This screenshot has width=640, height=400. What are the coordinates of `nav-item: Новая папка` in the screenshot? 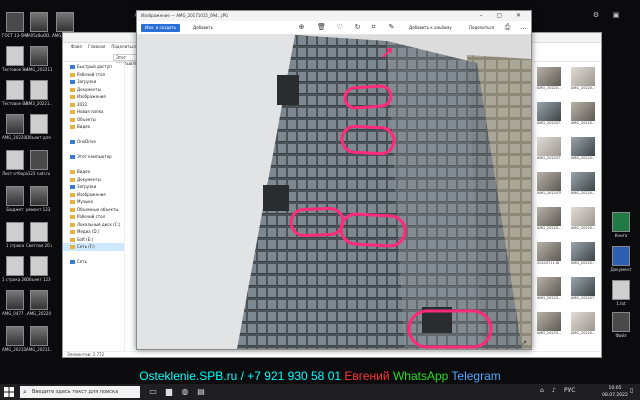 It's located at (93, 112).